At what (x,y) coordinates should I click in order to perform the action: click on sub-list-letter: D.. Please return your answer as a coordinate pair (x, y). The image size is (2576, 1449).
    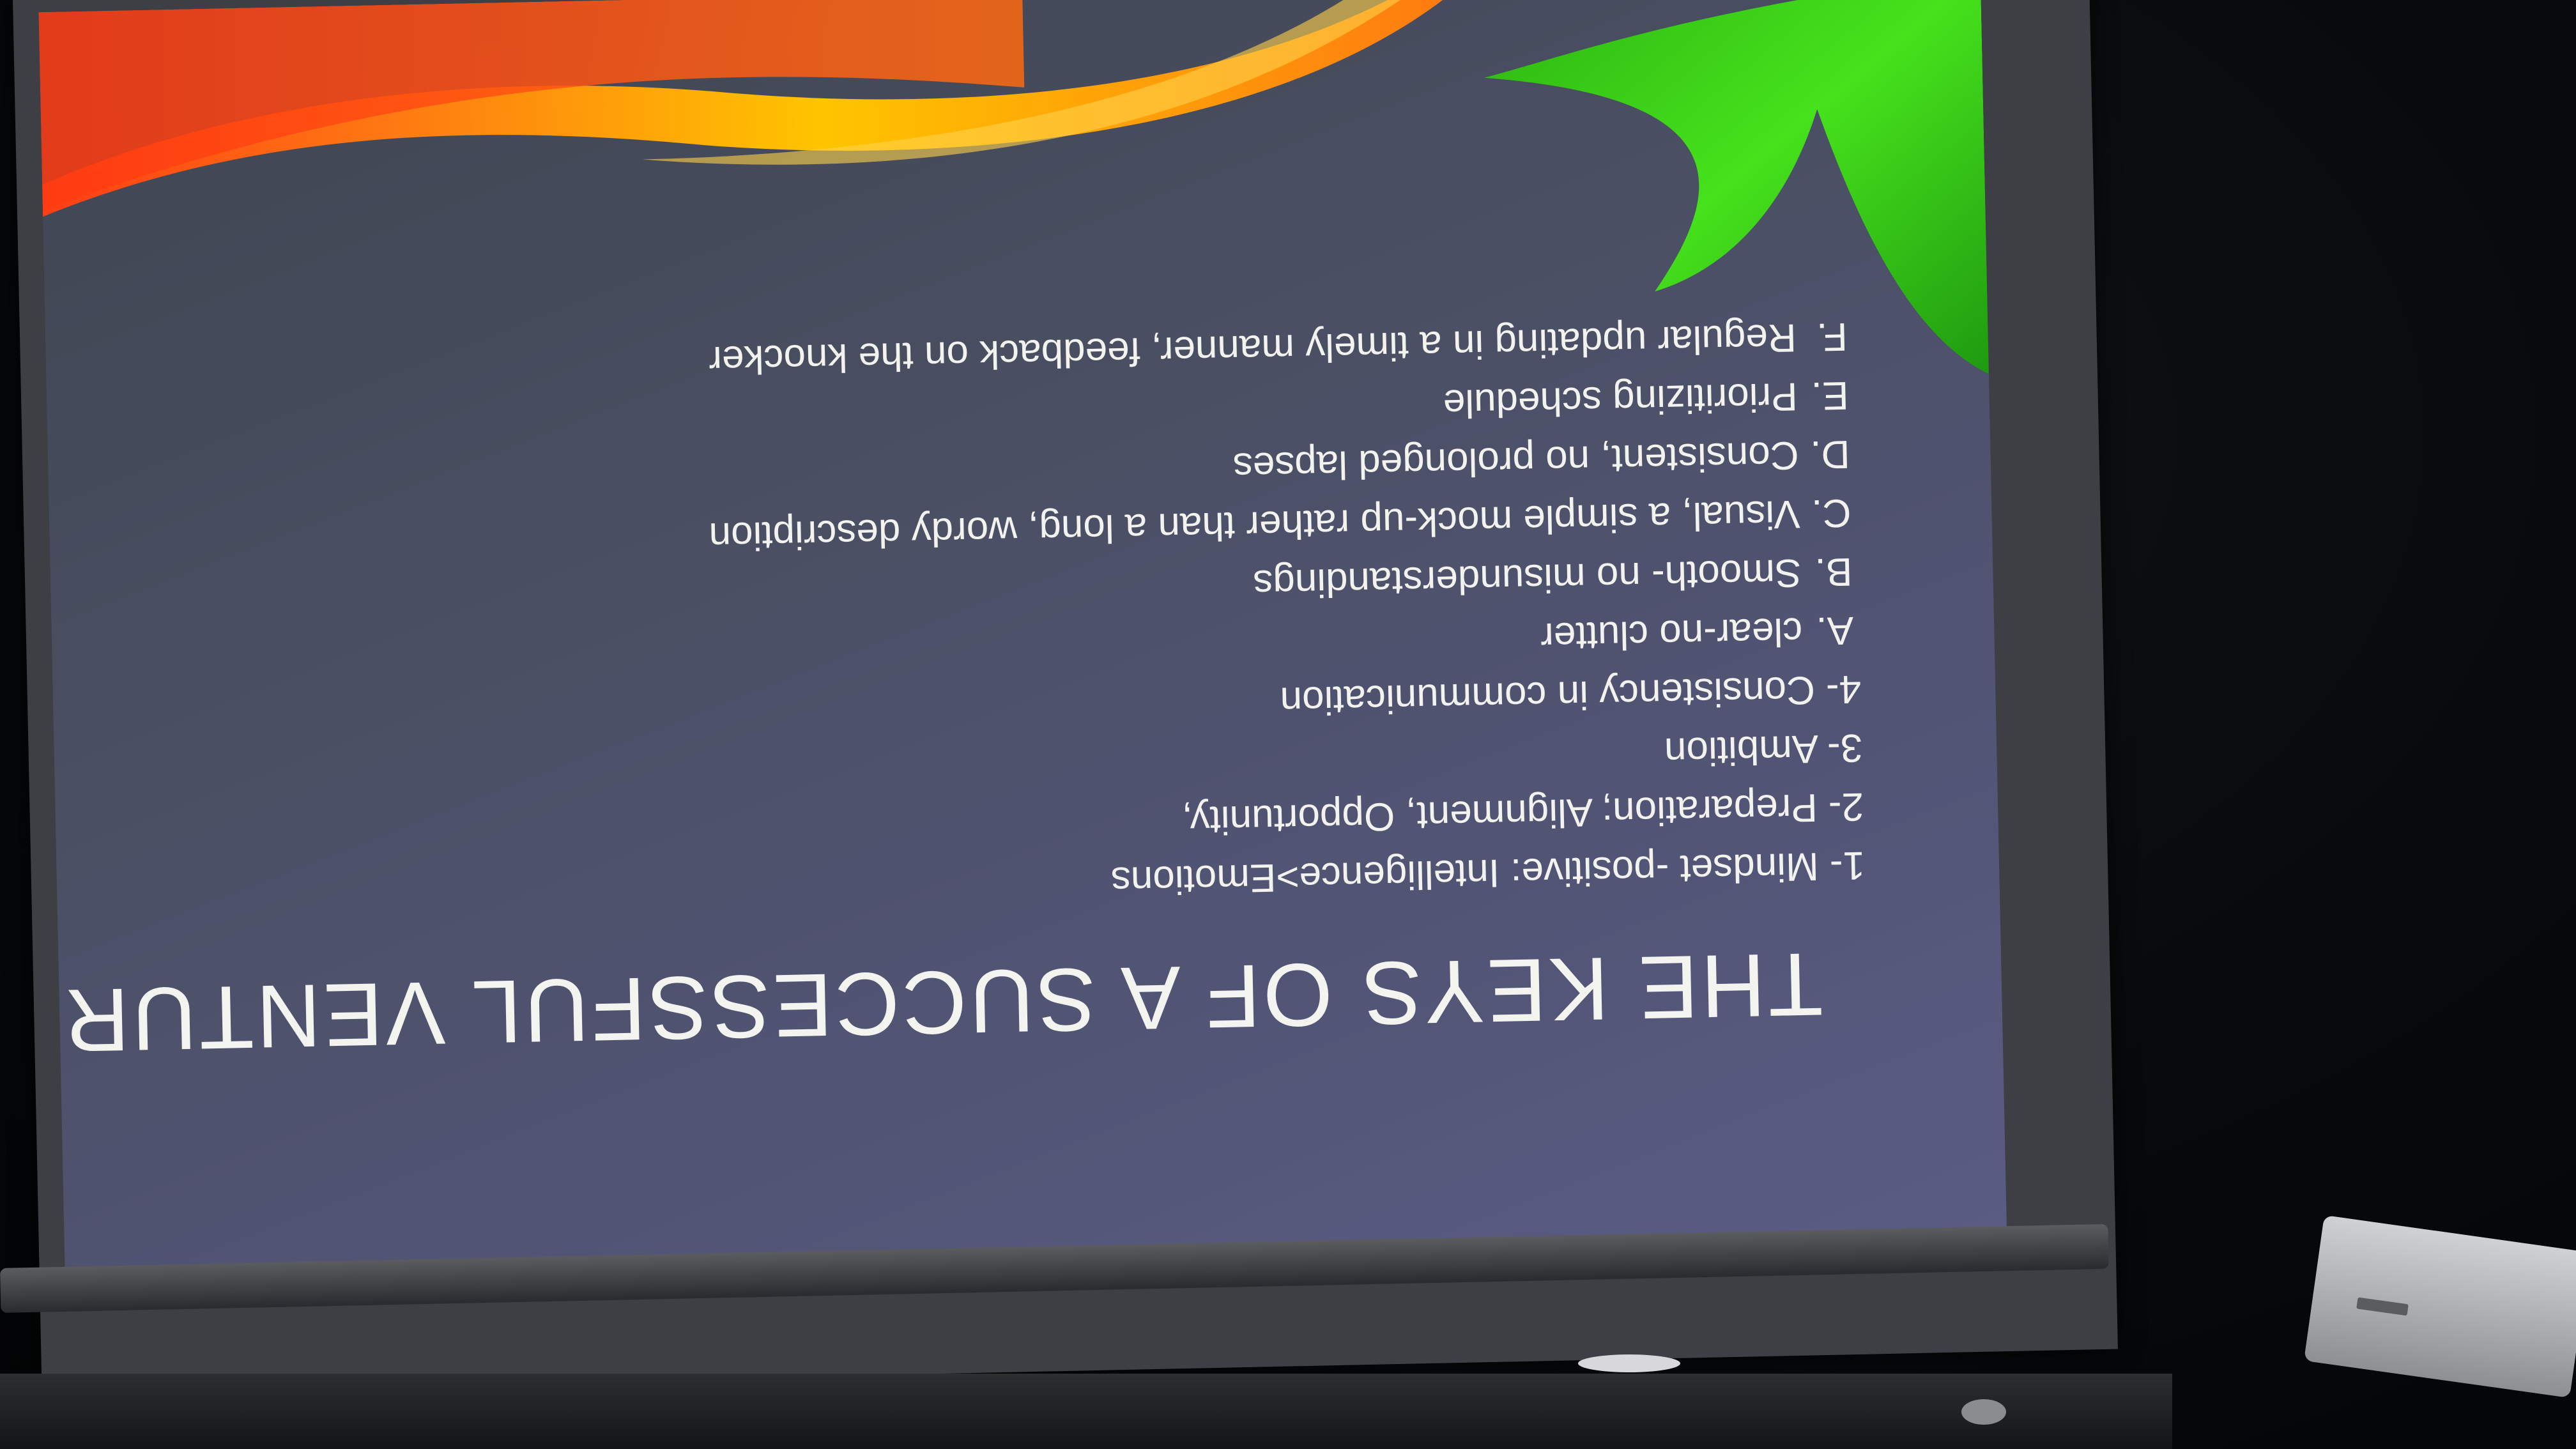
    Looking at the image, I should click on (1830, 454).